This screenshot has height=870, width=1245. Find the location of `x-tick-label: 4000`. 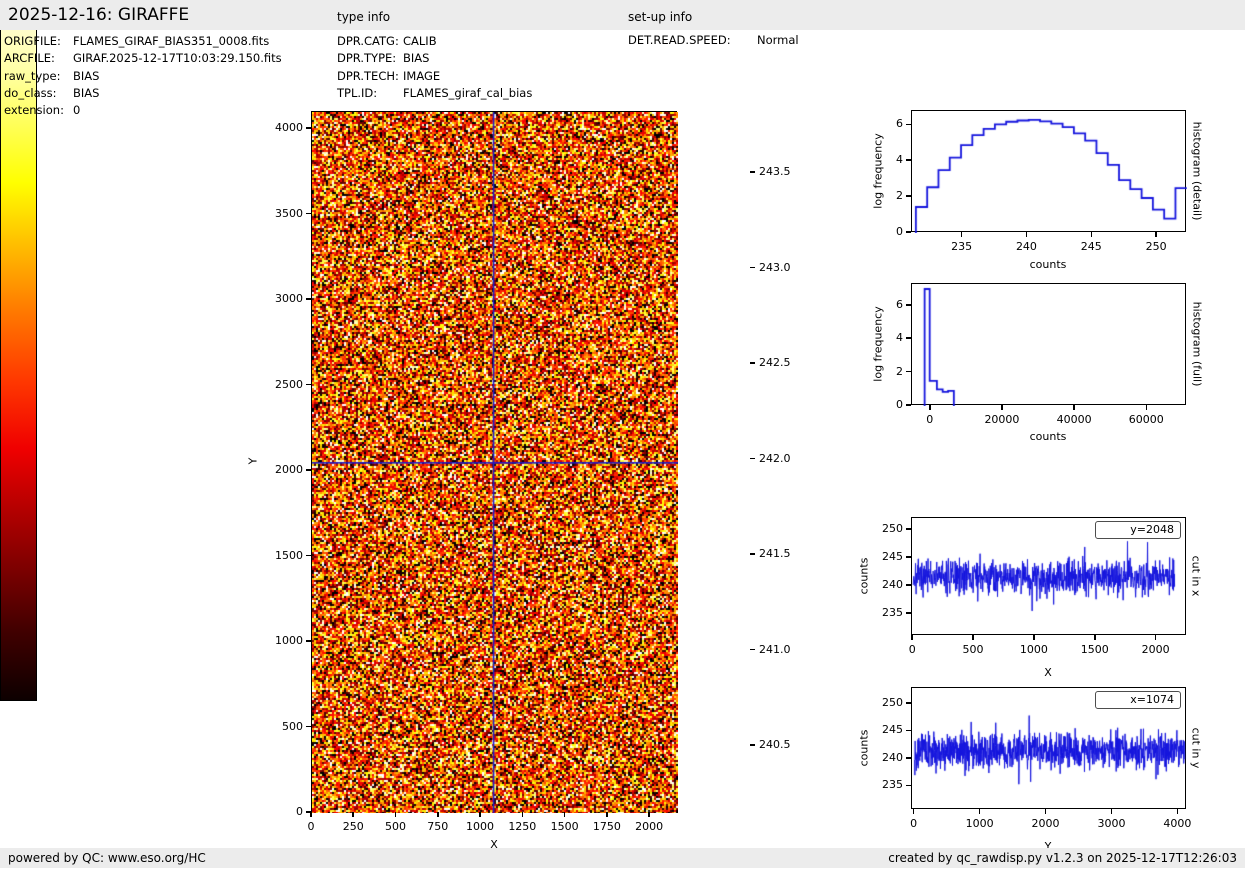

x-tick-label: 4000 is located at coordinates (1177, 823).